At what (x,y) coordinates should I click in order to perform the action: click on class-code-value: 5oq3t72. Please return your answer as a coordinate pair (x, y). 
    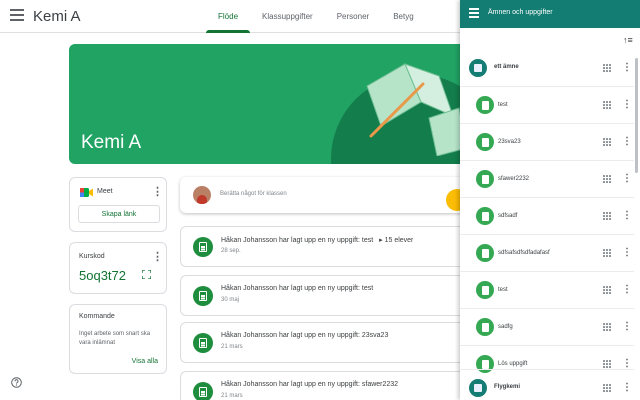
    Looking at the image, I should click on (102, 275).